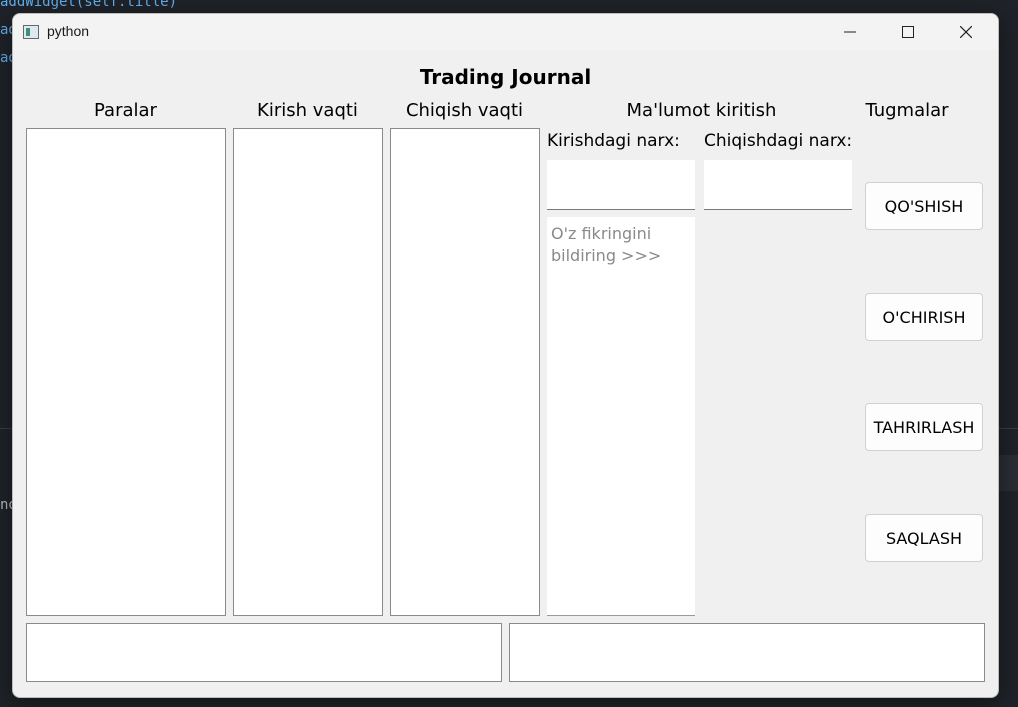  I want to click on column-header-exit-time: Chiqish vaqti, so click(464, 110).